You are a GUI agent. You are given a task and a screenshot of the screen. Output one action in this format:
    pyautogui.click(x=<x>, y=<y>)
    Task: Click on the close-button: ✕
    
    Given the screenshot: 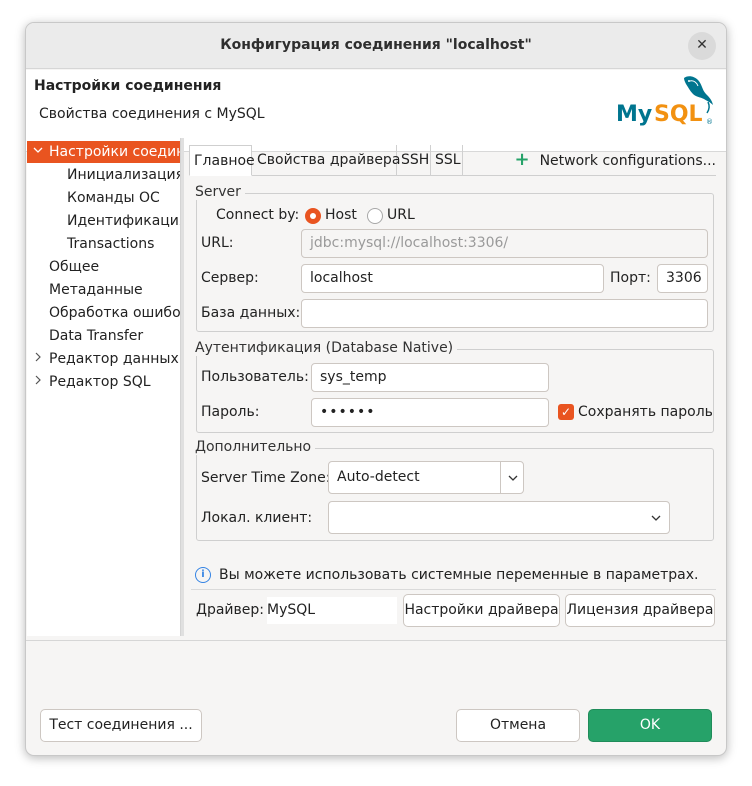 What is the action you would take?
    pyautogui.click(x=702, y=46)
    